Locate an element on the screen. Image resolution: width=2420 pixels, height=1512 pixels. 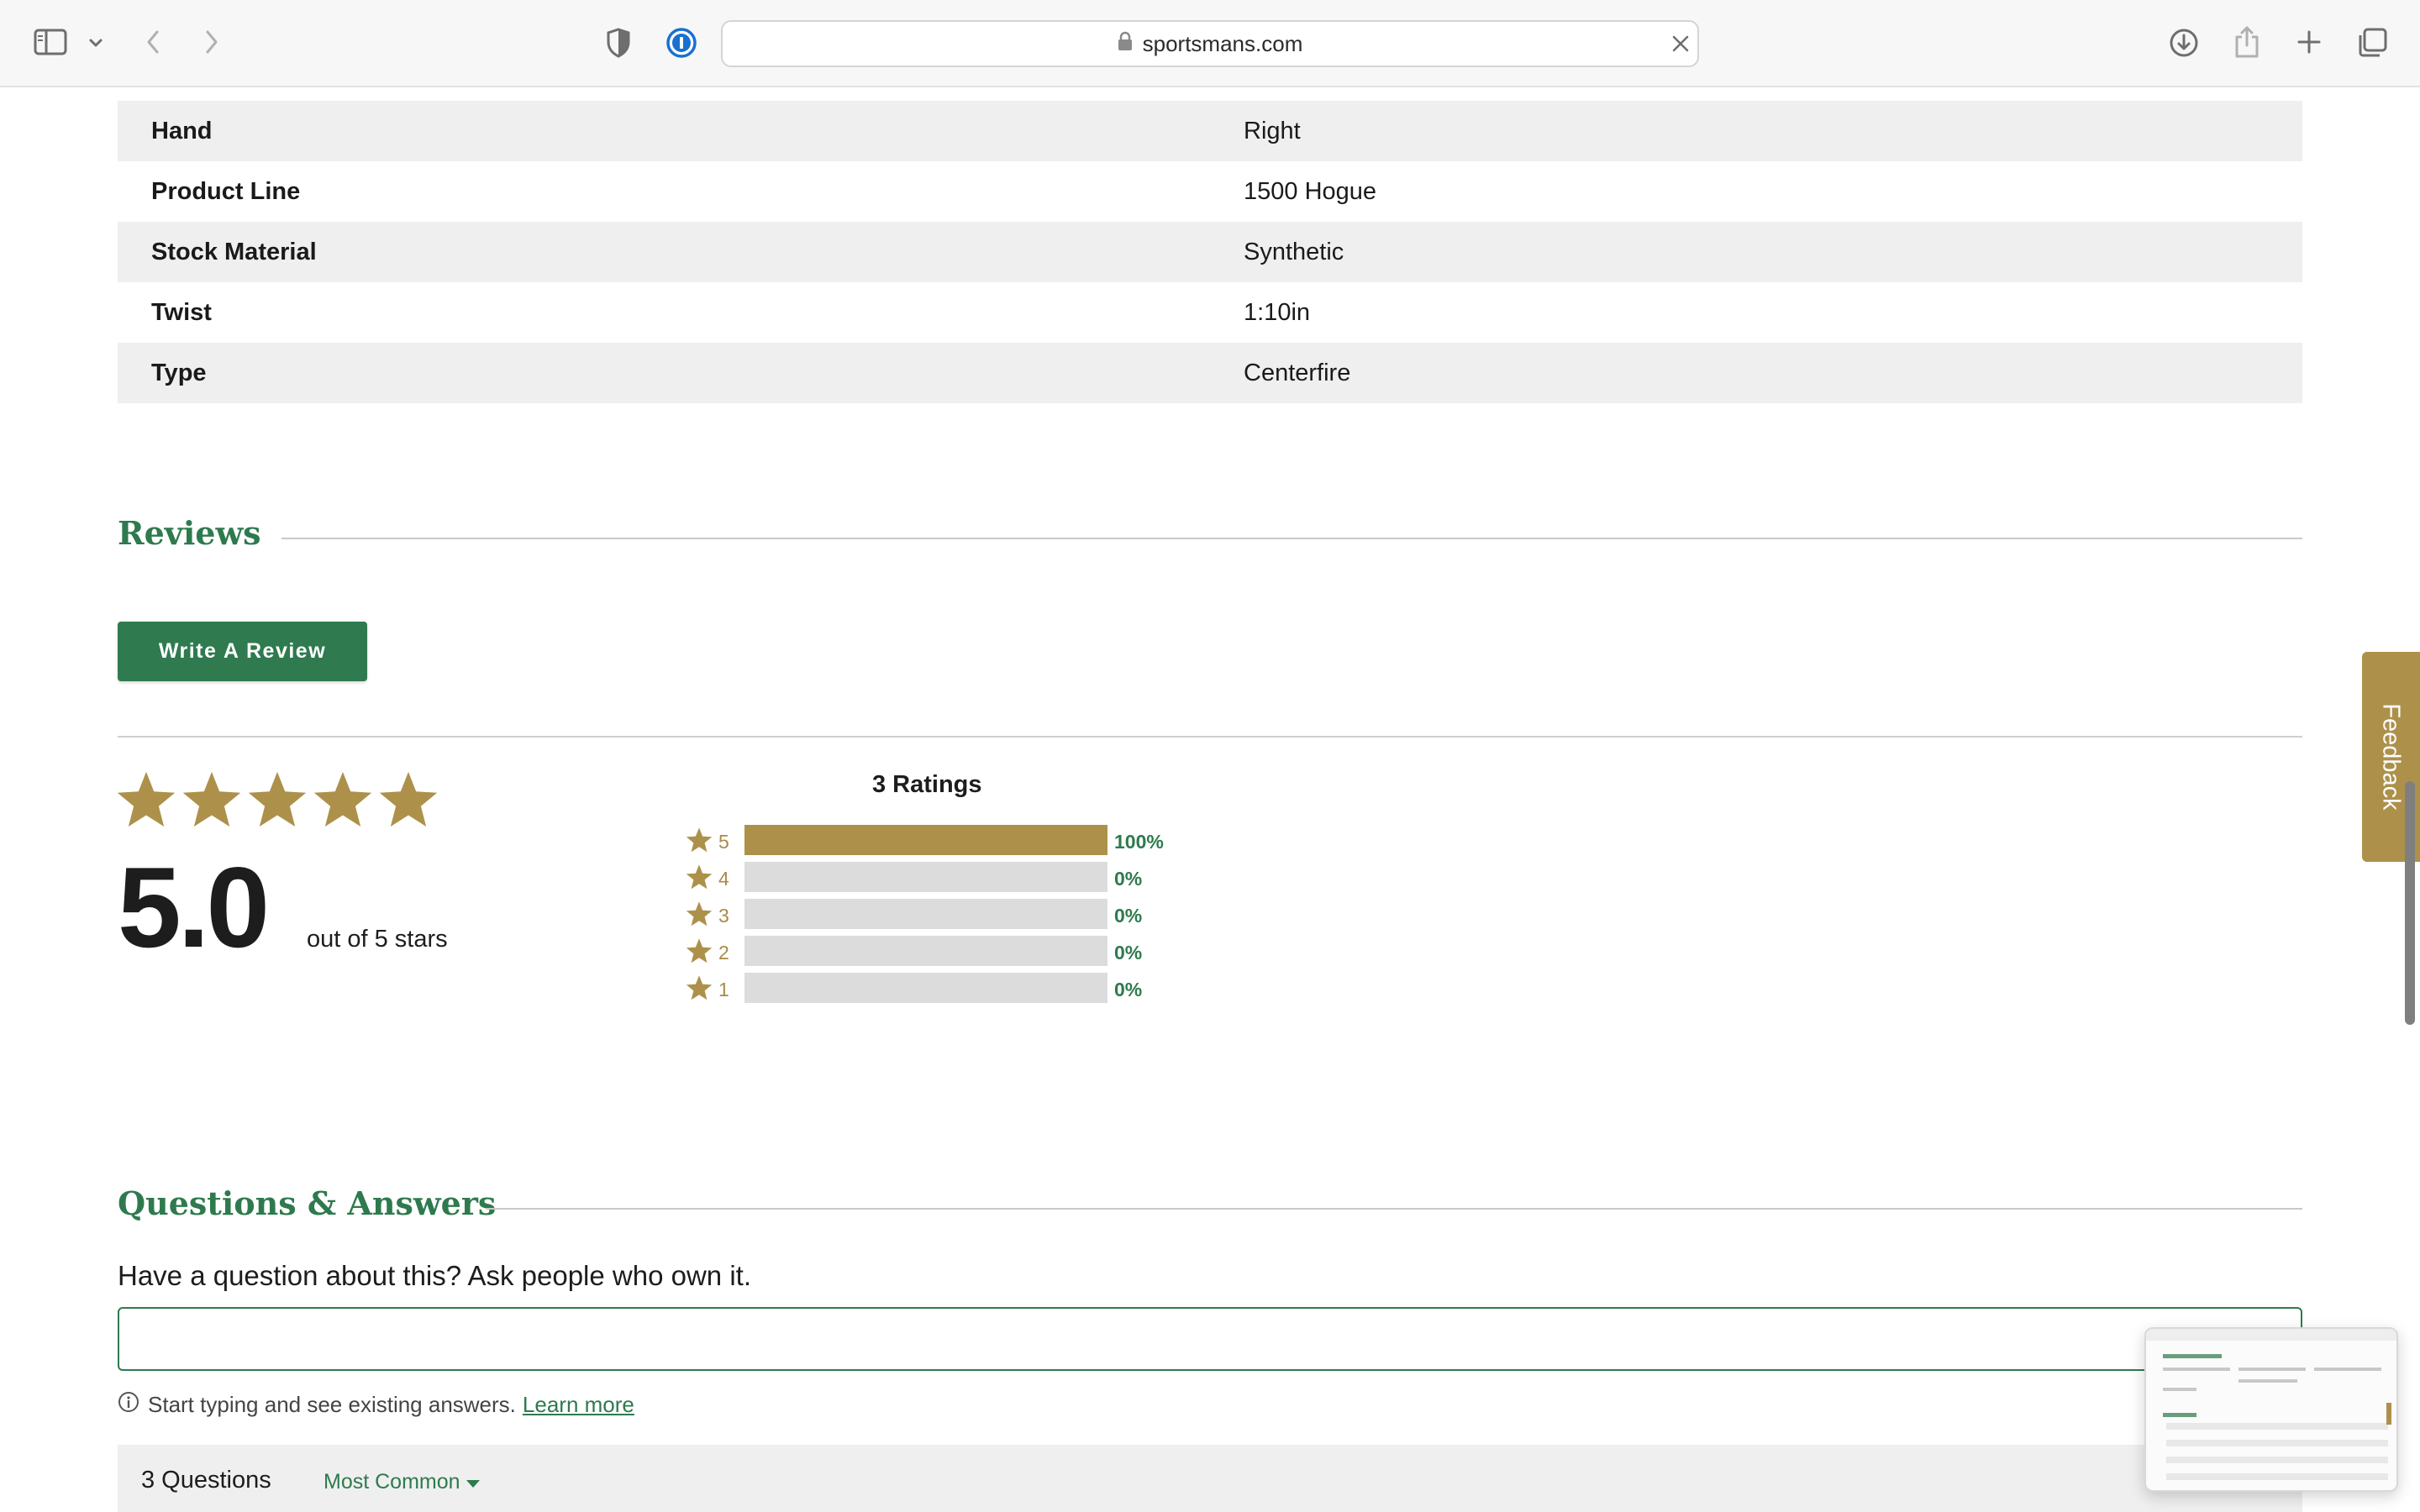
qa-heading: Questions & Answers is located at coordinates (307, 1203).